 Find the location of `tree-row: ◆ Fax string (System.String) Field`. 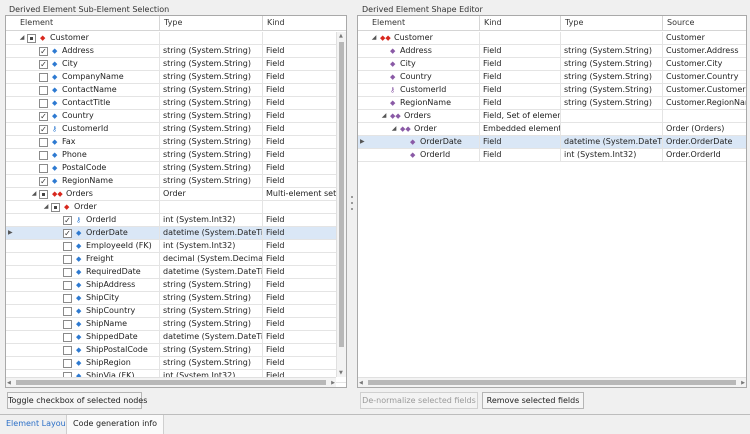

tree-row: ◆ Fax string (System.String) Field is located at coordinates (176, 142).